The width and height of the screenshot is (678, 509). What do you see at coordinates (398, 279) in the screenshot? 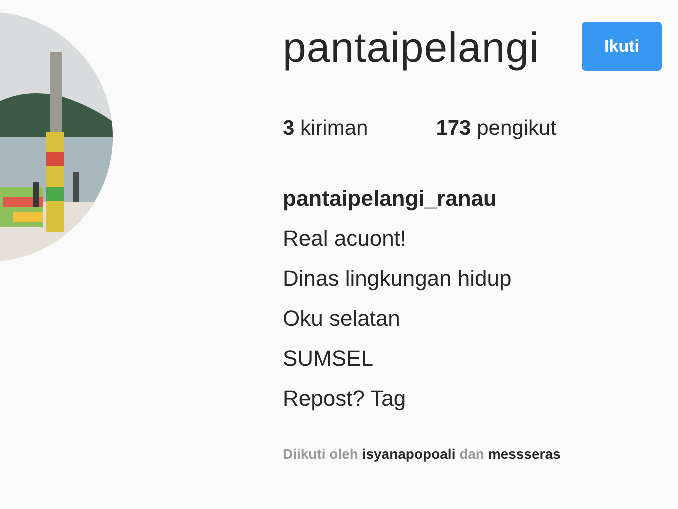
I see `bio-line: Dinas lingkungan hidup` at bounding box center [398, 279].